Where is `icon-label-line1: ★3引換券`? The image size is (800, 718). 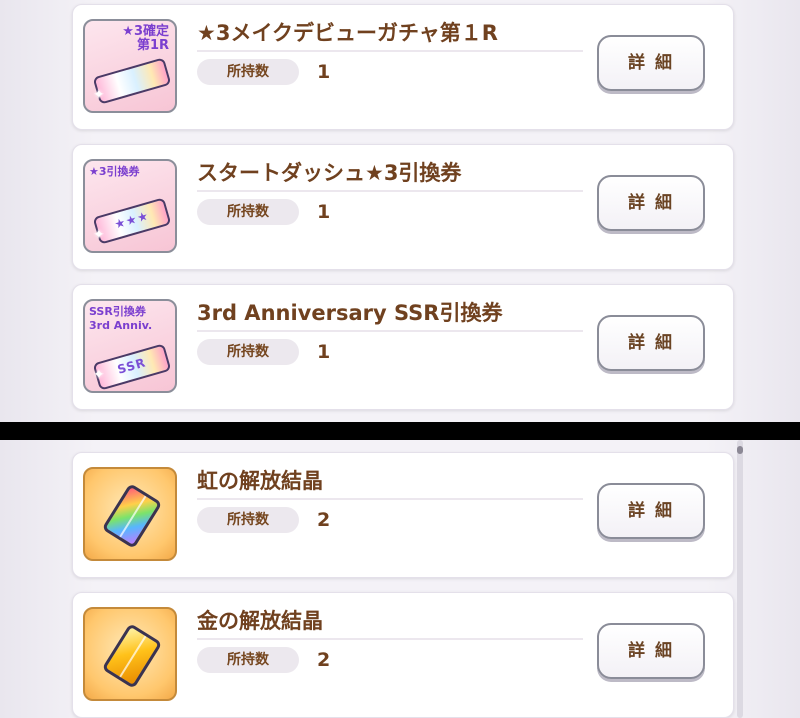 icon-label-line1: ★3引換券 is located at coordinates (114, 171).